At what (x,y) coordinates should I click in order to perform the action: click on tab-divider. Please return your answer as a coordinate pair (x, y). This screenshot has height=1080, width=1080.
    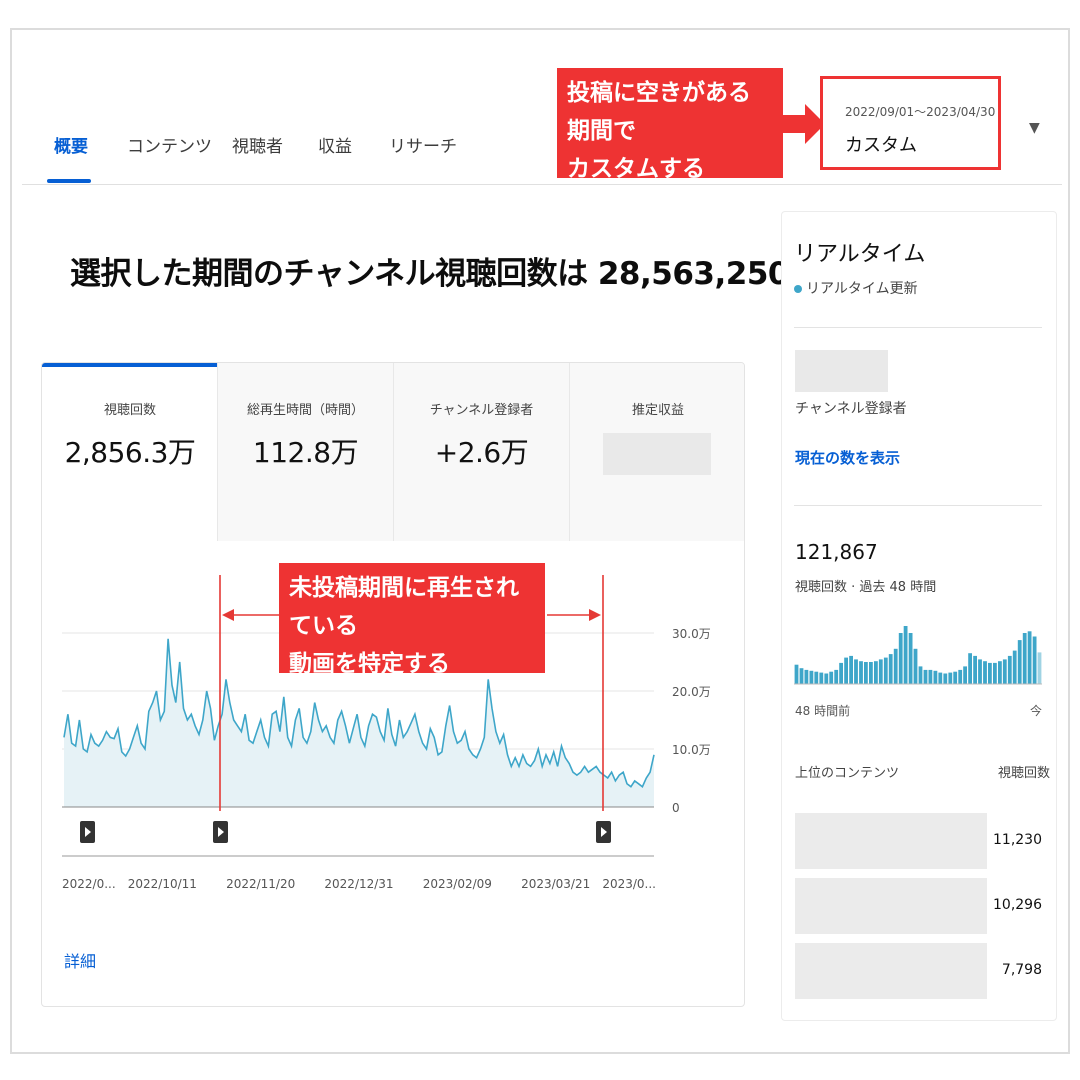
    Looking at the image, I should click on (542, 184).